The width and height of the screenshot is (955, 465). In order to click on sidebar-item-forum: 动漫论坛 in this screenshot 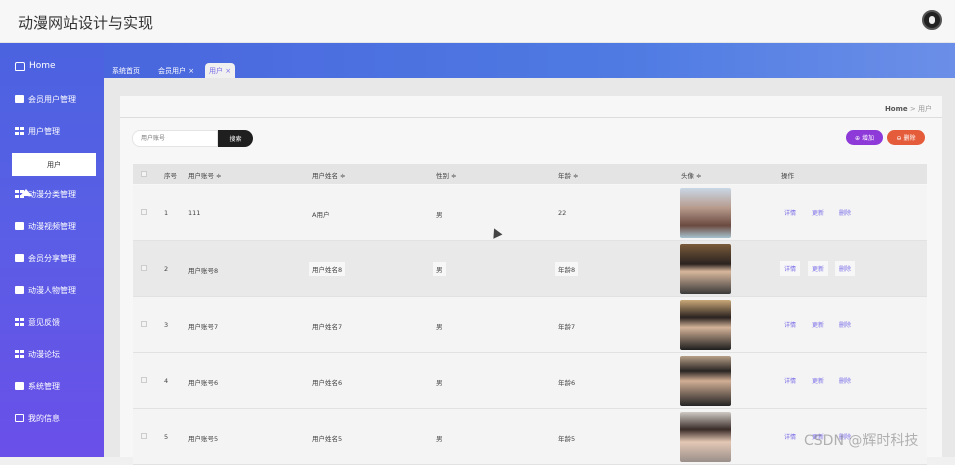, I will do `click(52, 354)`.